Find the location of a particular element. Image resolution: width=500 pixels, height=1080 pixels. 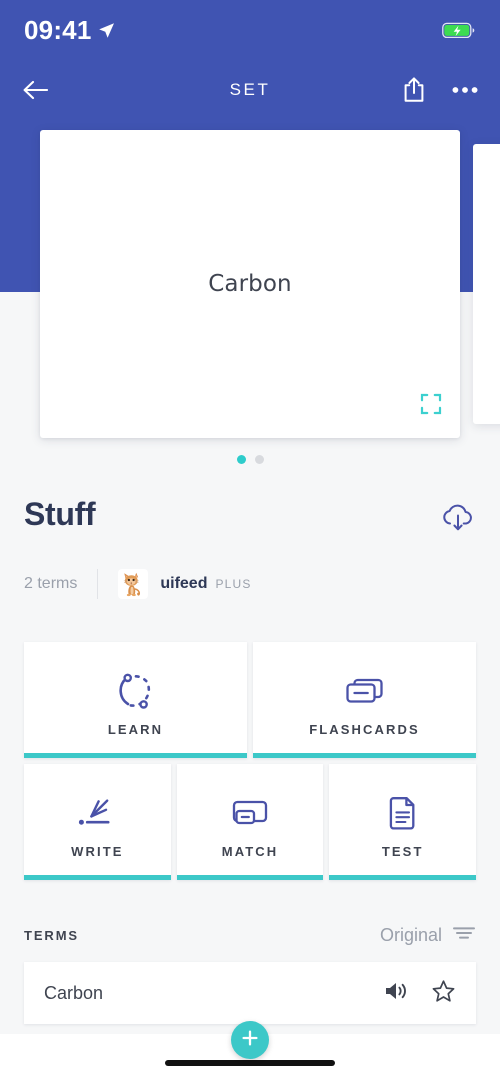

plus-icon is located at coordinates (250, 1040).